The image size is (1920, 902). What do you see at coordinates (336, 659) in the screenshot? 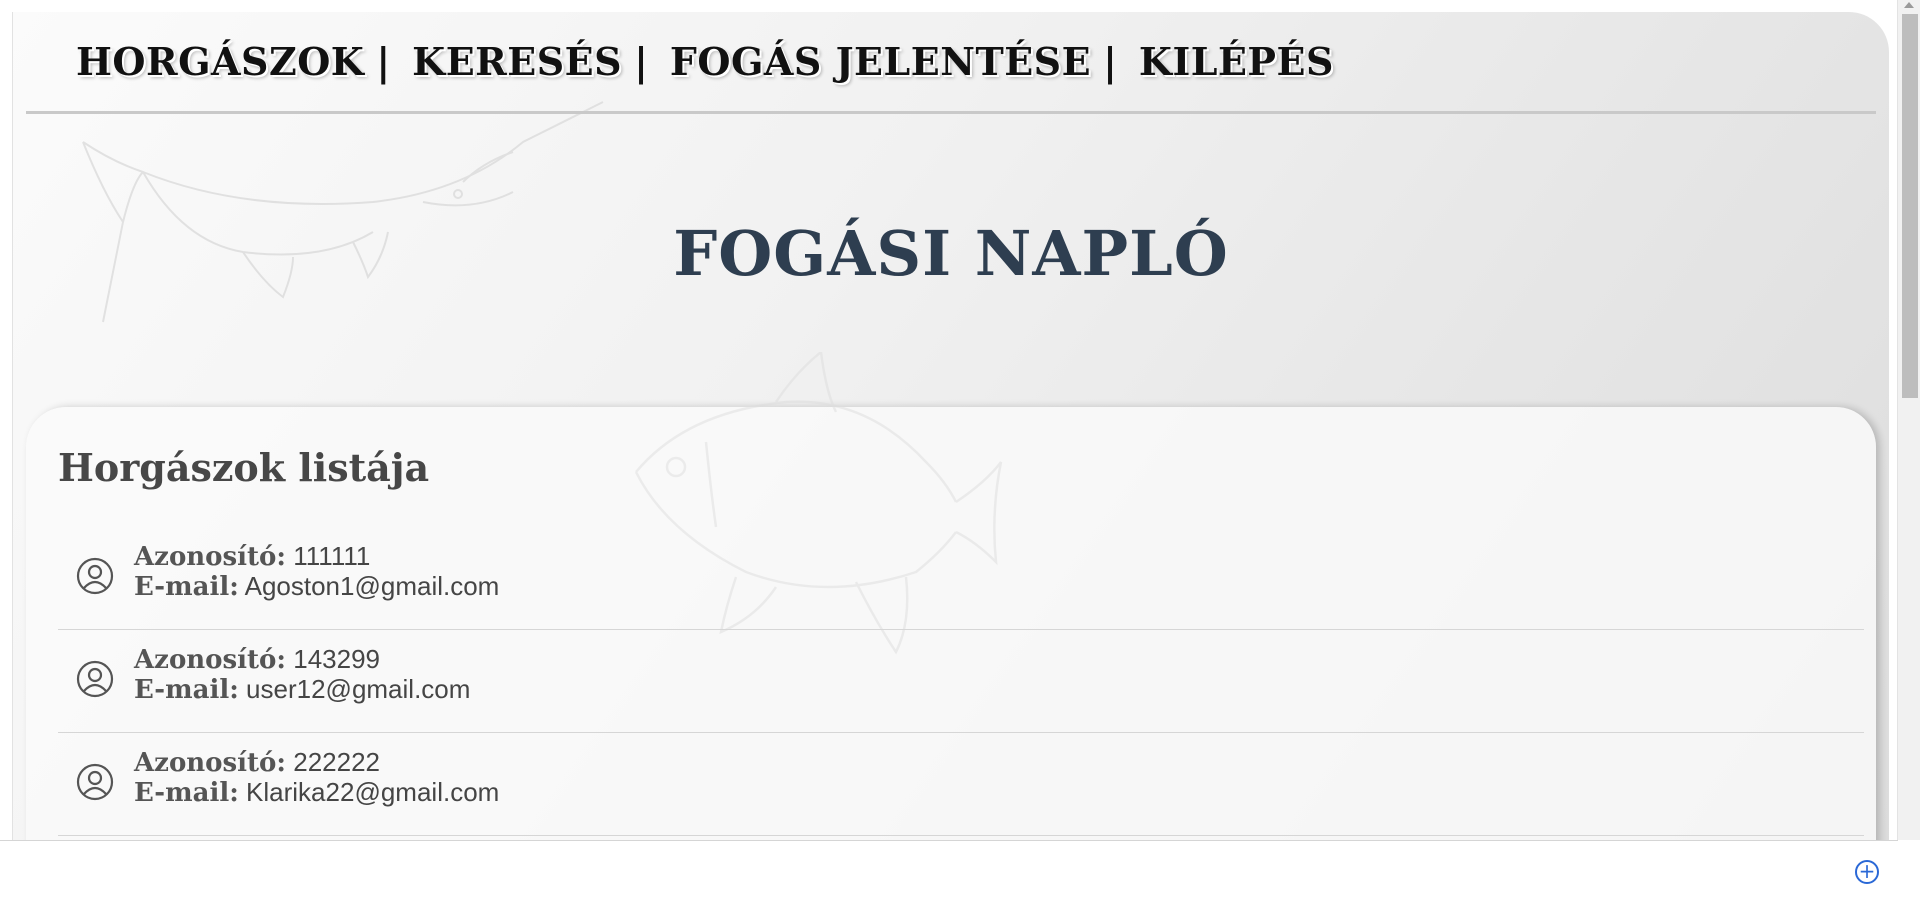
I see `angler-id-value: 143299` at bounding box center [336, 659].